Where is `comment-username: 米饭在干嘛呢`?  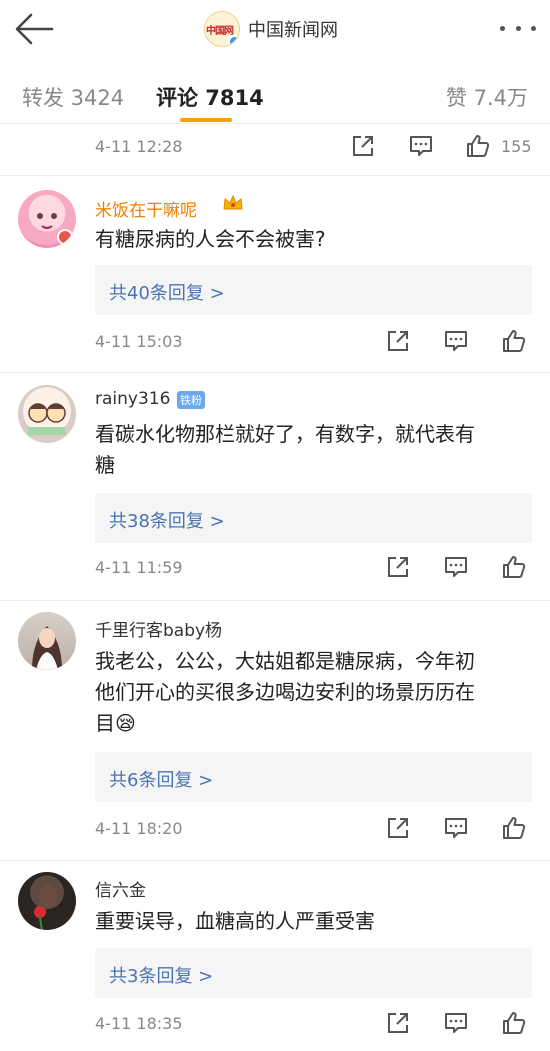
comment-username: 米饭在干嘛呢 is located at coordinates (146, 208).